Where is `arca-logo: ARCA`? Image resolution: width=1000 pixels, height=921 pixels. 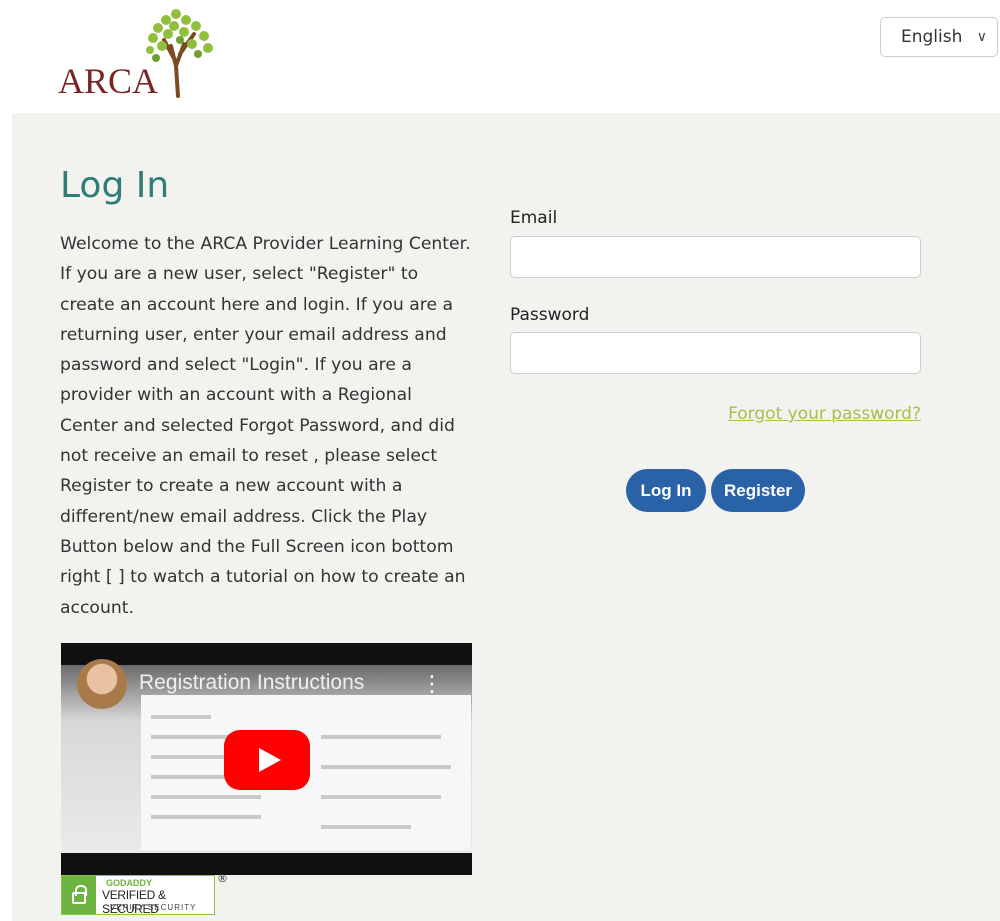
arca-logo: ARCA is located at coordinates (143, 52).